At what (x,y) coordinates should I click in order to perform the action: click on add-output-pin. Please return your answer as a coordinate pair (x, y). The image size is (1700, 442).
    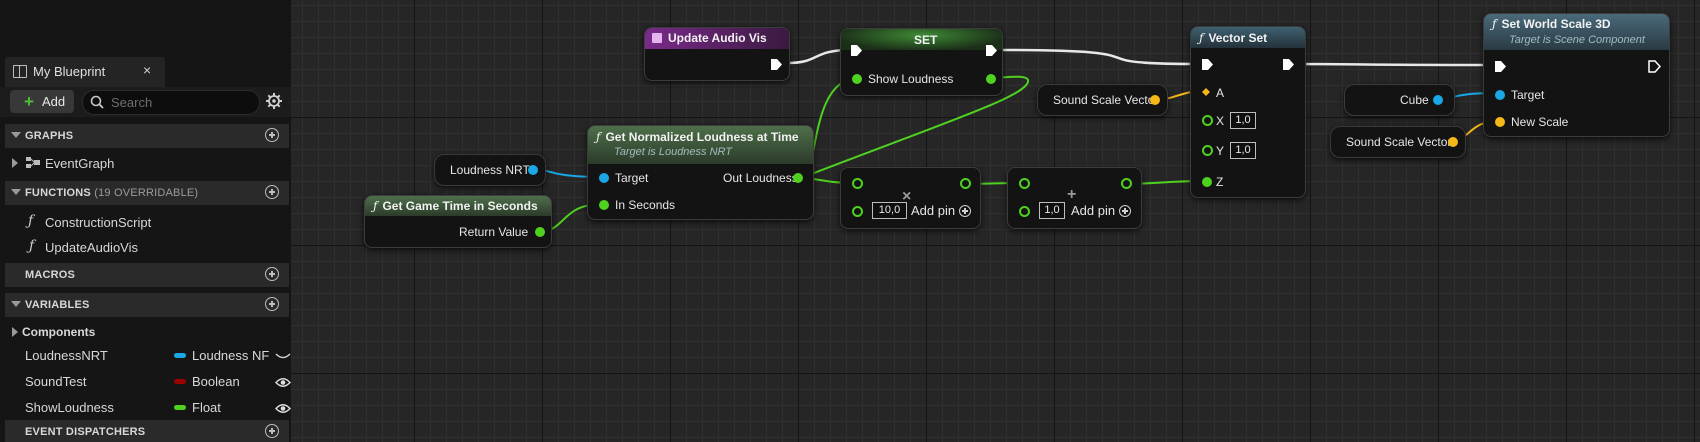
    Looking at the image, I should click on (1126, 183).